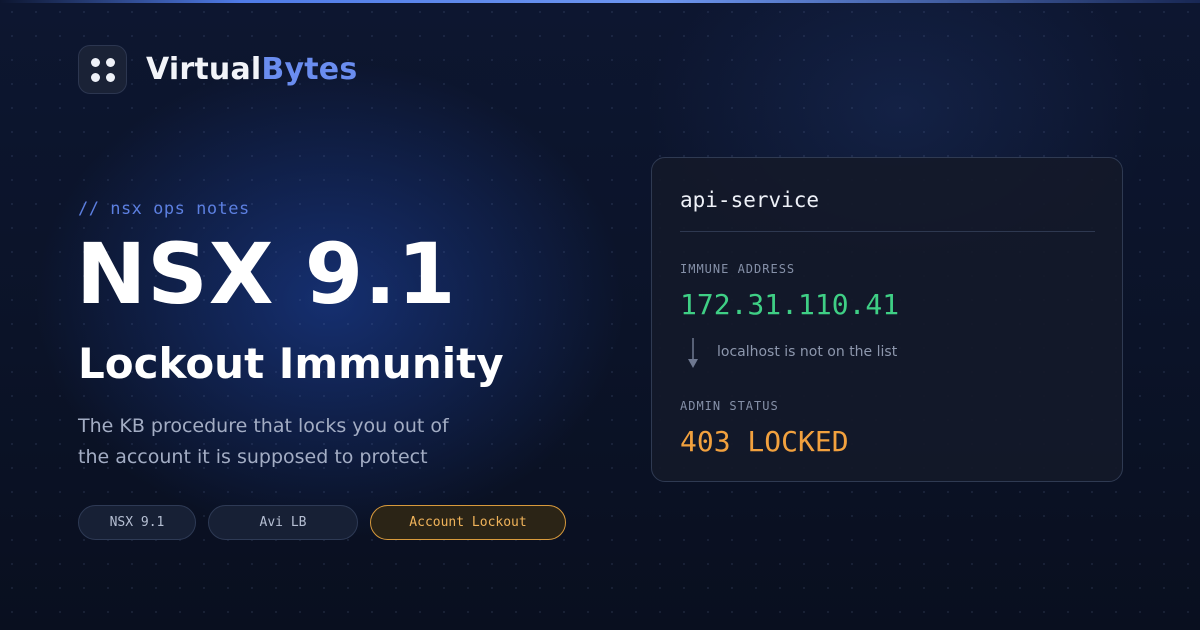  What do you see at coordinates (738, 269) in the screenshot?
I see `immune-address-label: IMMUNE ADDRESS` at bounding box center [738, 269].